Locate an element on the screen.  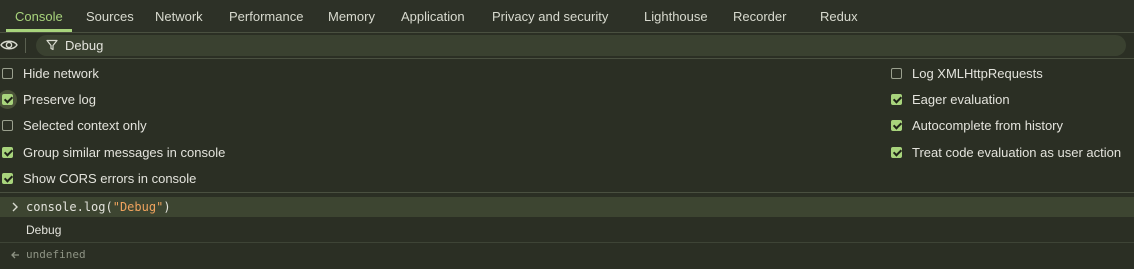
console-filter-bar: Debug is located at coordinates (567, 46).